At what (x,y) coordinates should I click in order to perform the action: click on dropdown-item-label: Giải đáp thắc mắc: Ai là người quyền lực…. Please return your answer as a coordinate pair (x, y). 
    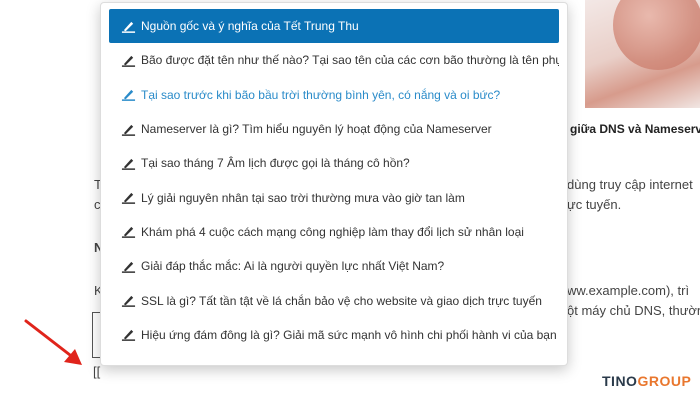
    Looking at the image, I should click on (293, 266).